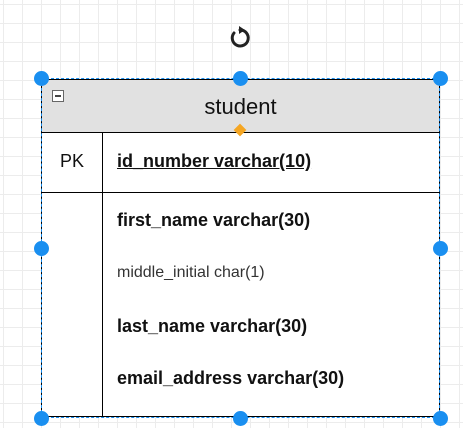 The height and width of the screenshot is (428, 463). I want to click on rotate-icon, so click(240, 38).